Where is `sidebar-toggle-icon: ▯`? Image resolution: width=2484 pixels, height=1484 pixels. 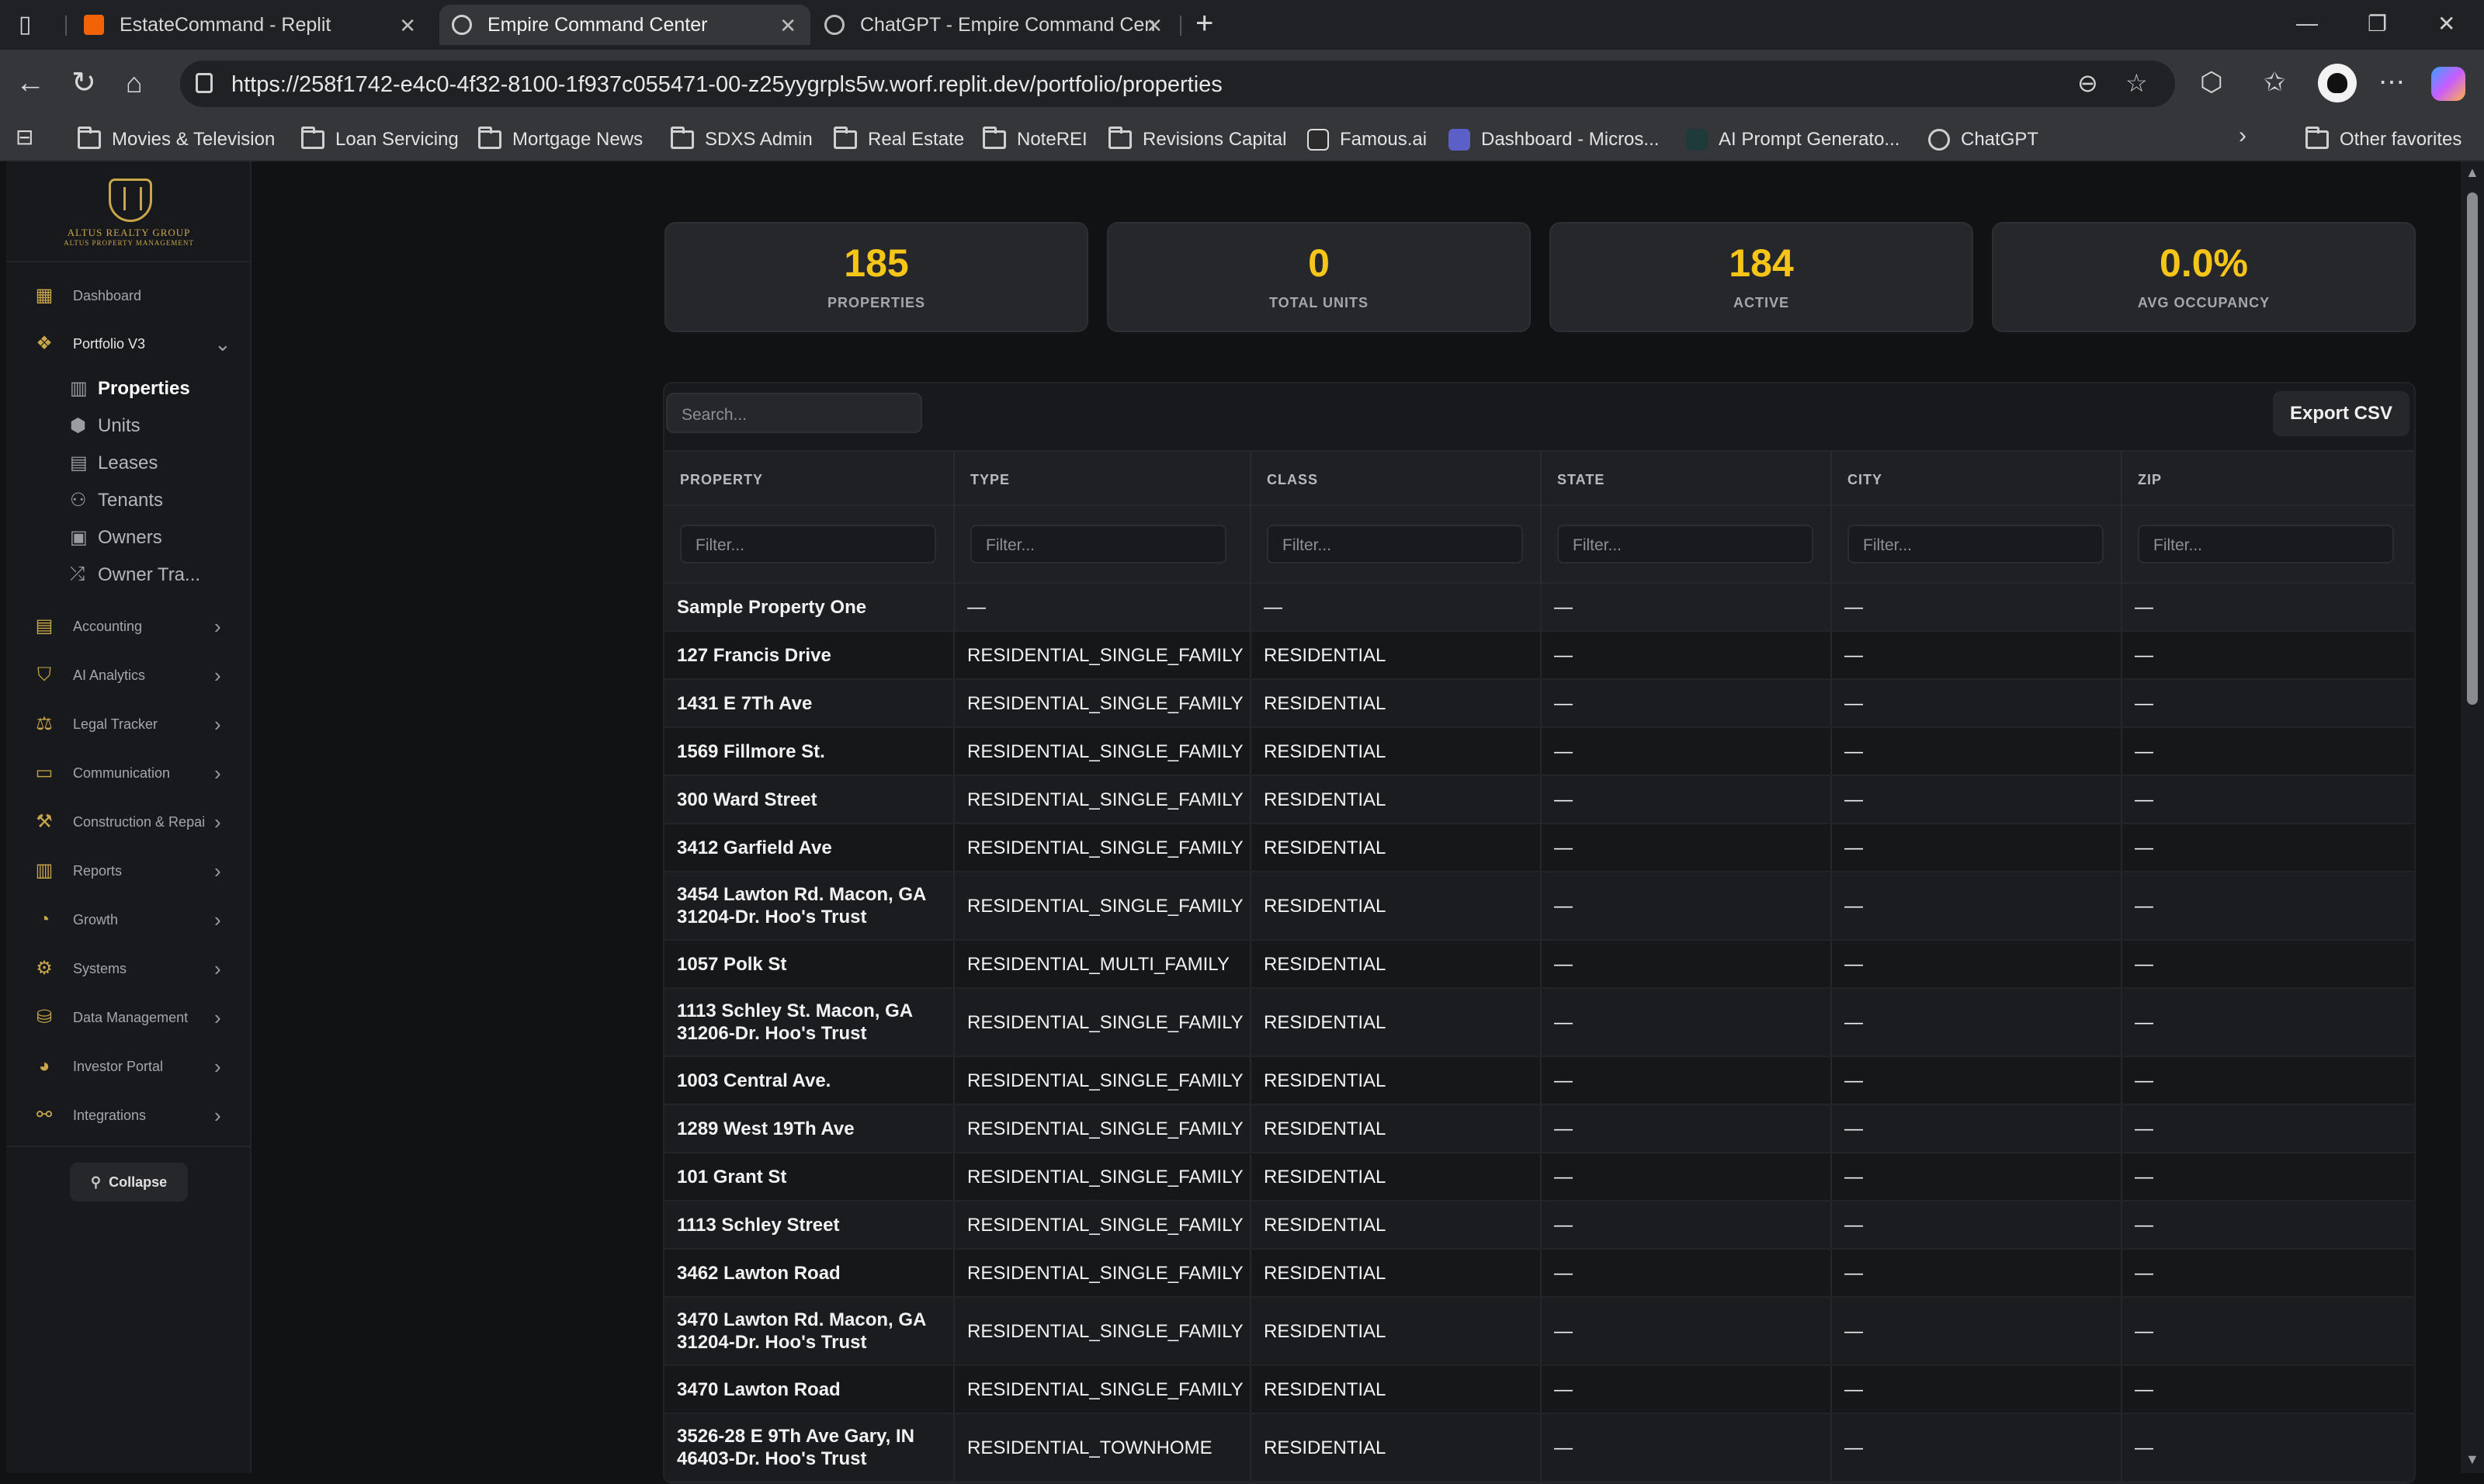
sidebar-toggle-icon: ▯ is located at coordinates (25, 25).